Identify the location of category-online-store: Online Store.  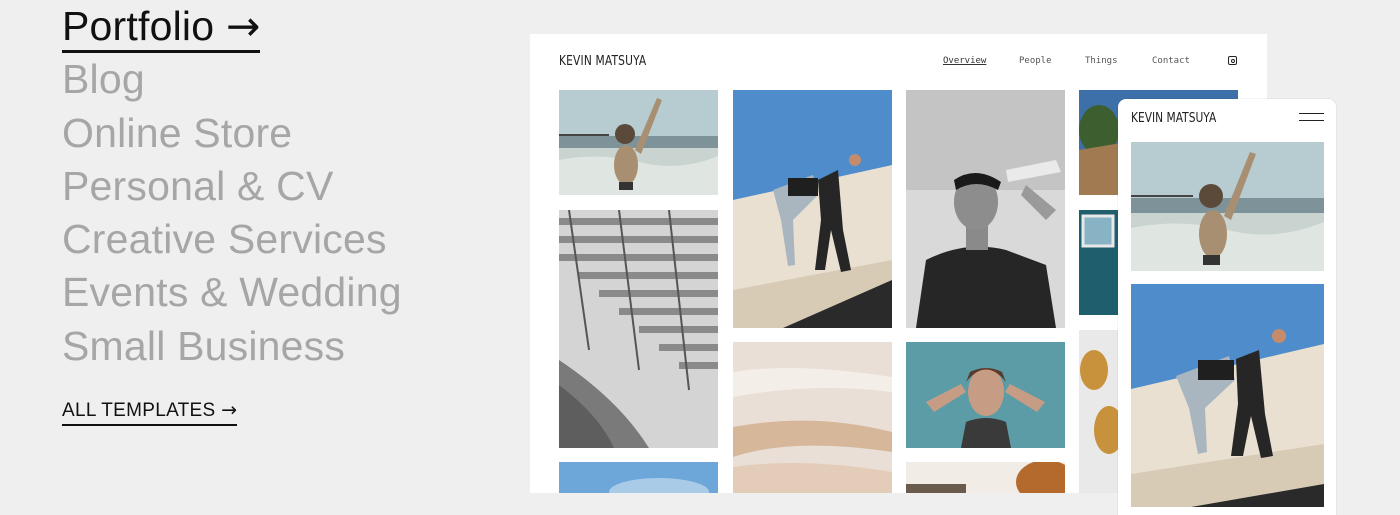
(232, 133).